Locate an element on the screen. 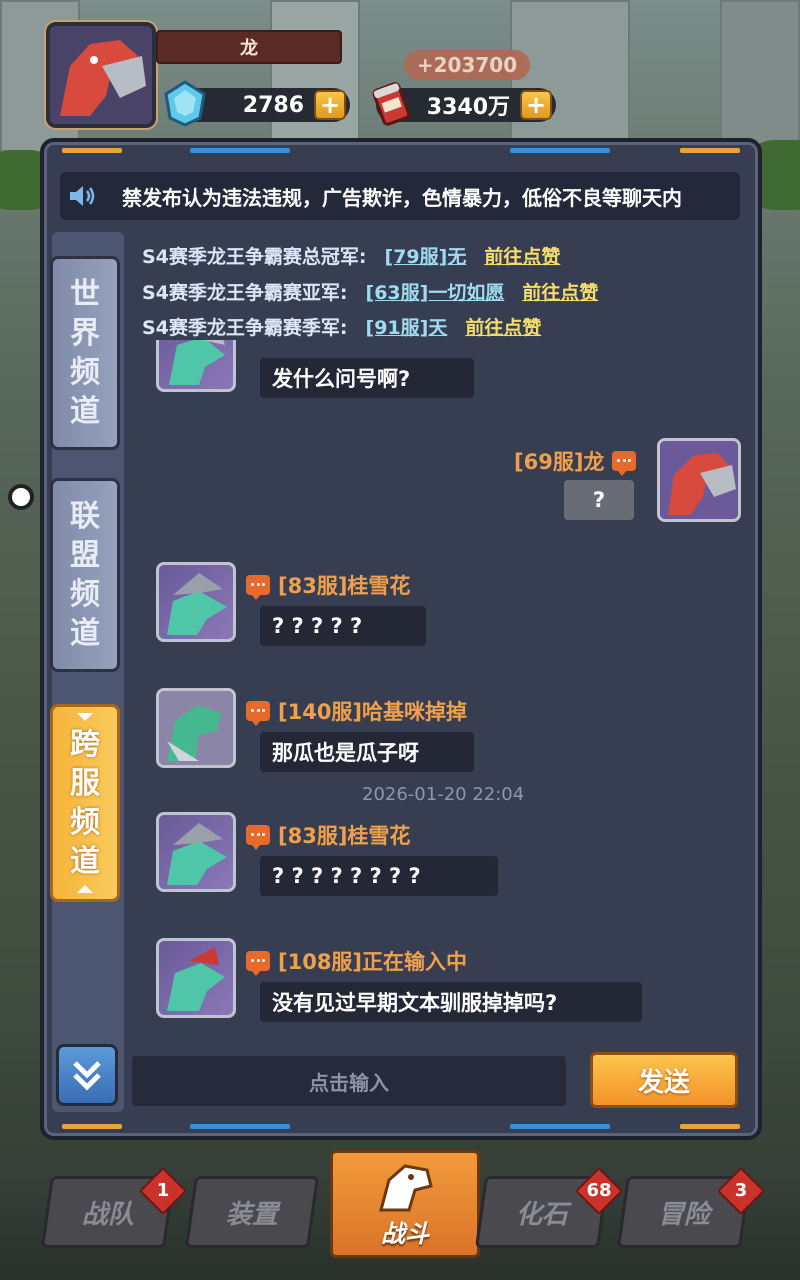 The width and height of the screenshot is (800, 1280). champion-line: S4赛季龙王争霸赛季军: [91服]天 前往点赞 is located at coordinates (341, 326).